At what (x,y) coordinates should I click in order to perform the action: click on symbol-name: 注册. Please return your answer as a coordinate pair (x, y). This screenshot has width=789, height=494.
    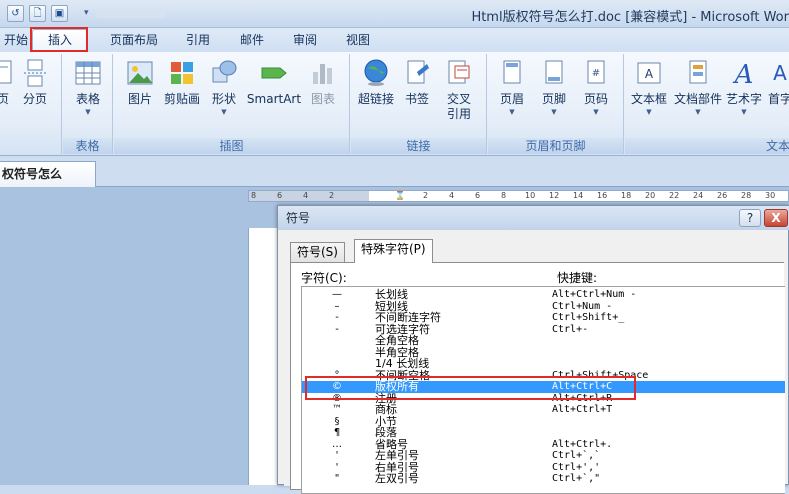
    Looking at the image, I should click on (386, 398).